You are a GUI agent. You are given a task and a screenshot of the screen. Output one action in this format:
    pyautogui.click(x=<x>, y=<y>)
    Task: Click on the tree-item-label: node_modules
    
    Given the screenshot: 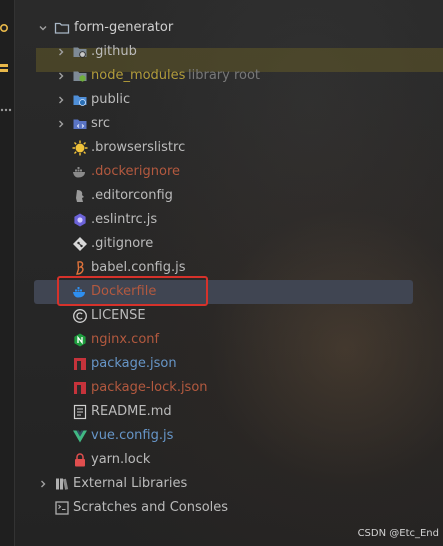 What is the action you would take?
    pyautogui.click(x=138, y=75)
    